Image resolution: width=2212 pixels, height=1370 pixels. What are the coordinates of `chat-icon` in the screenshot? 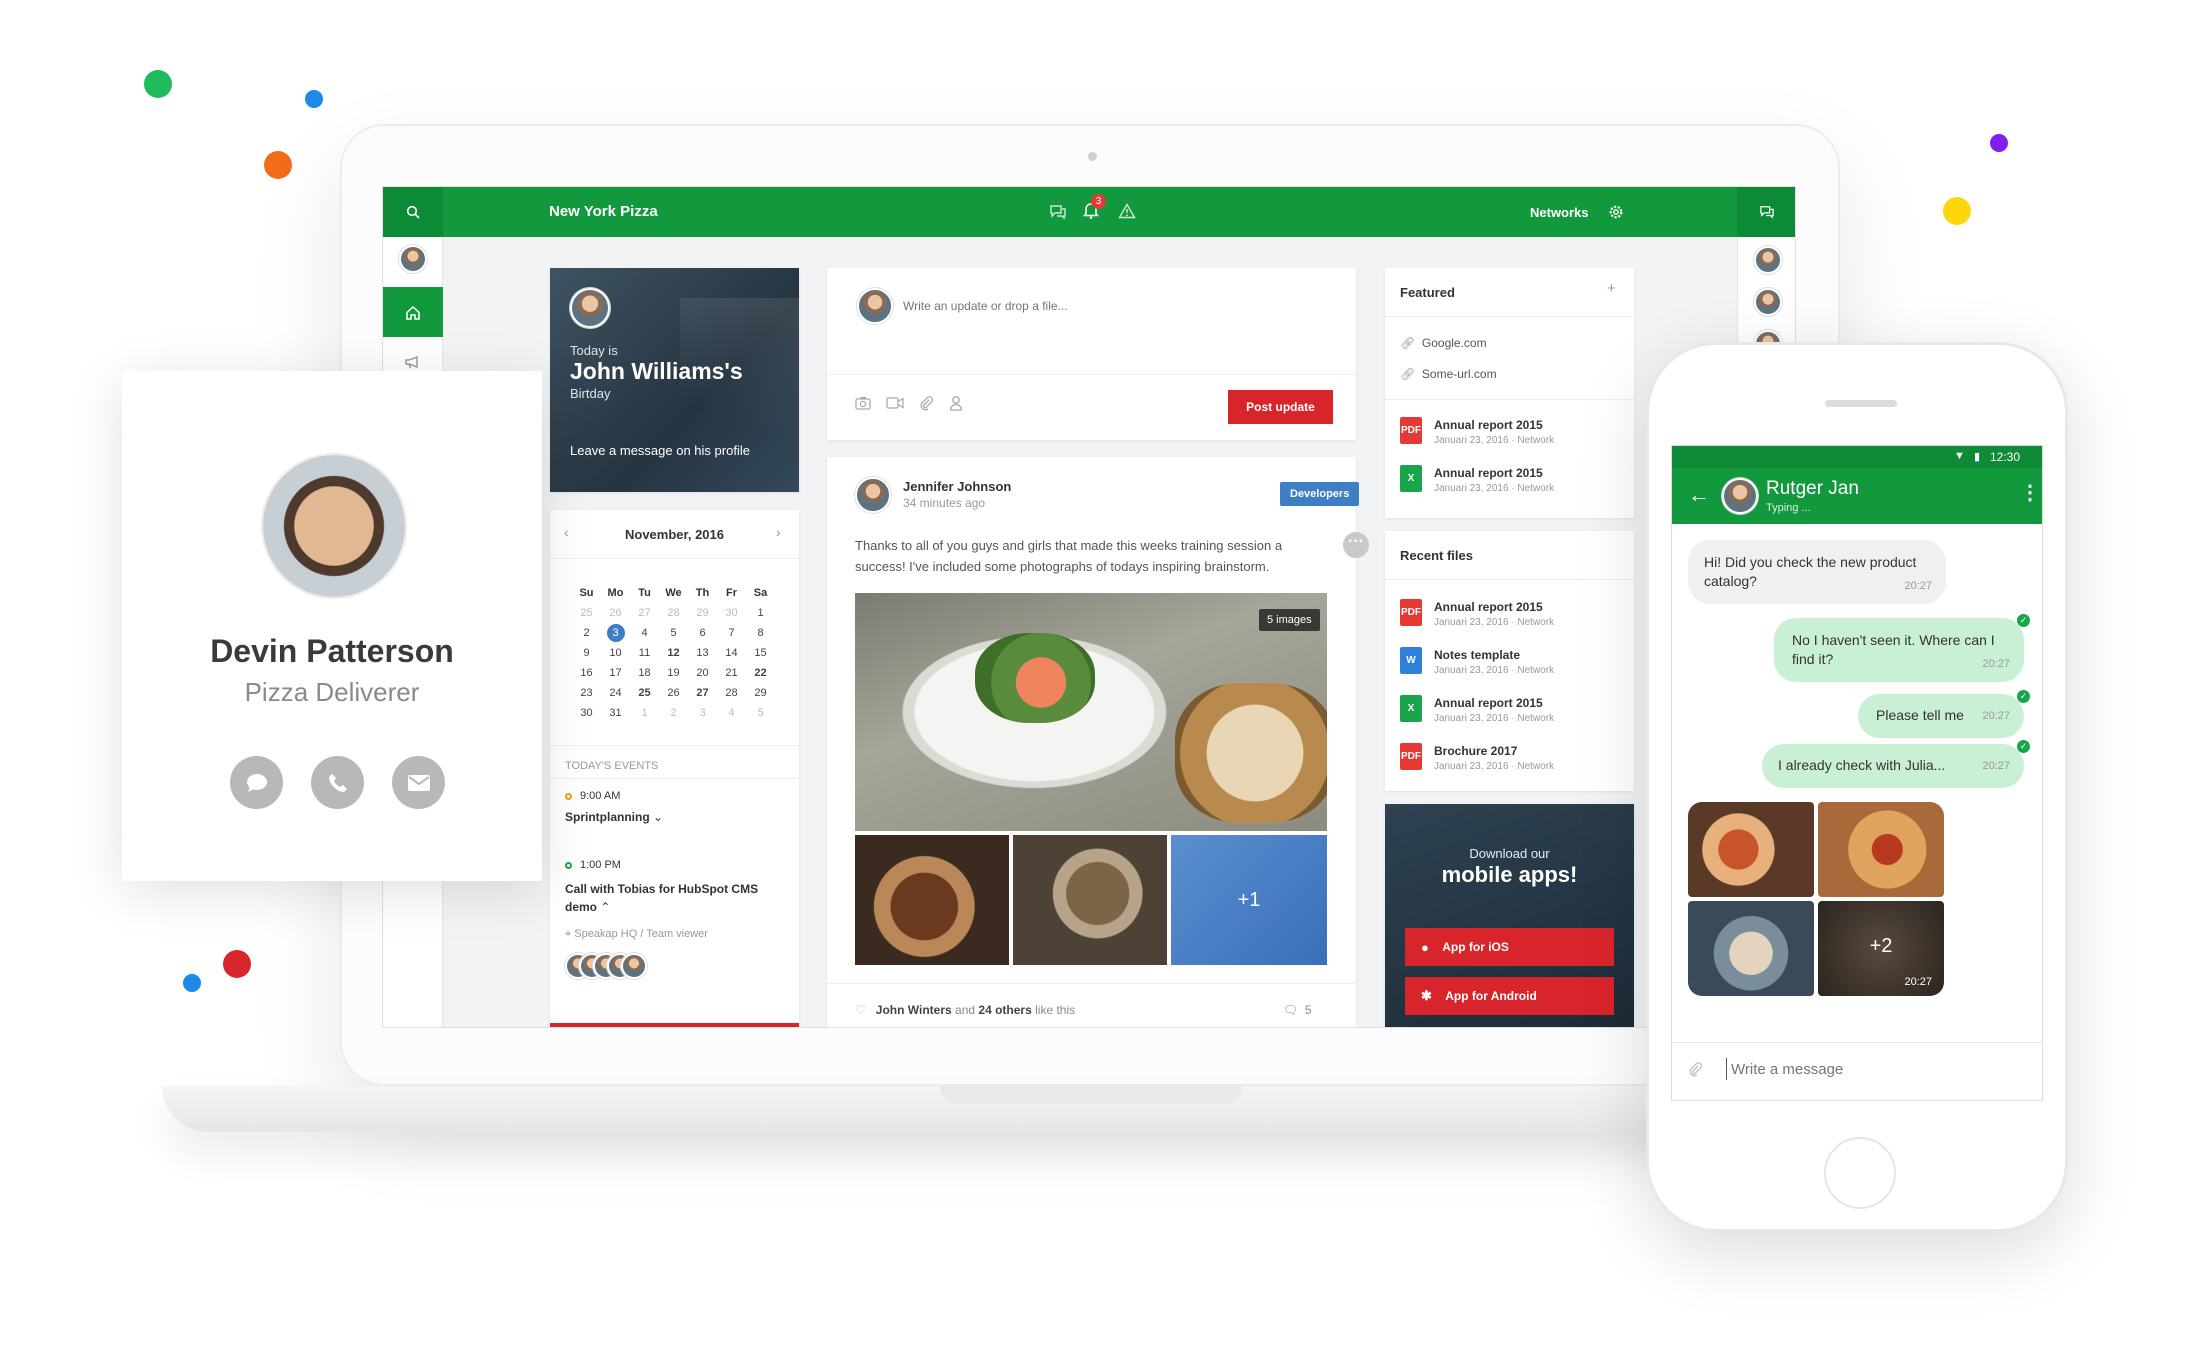 It's located at (1058, 212).